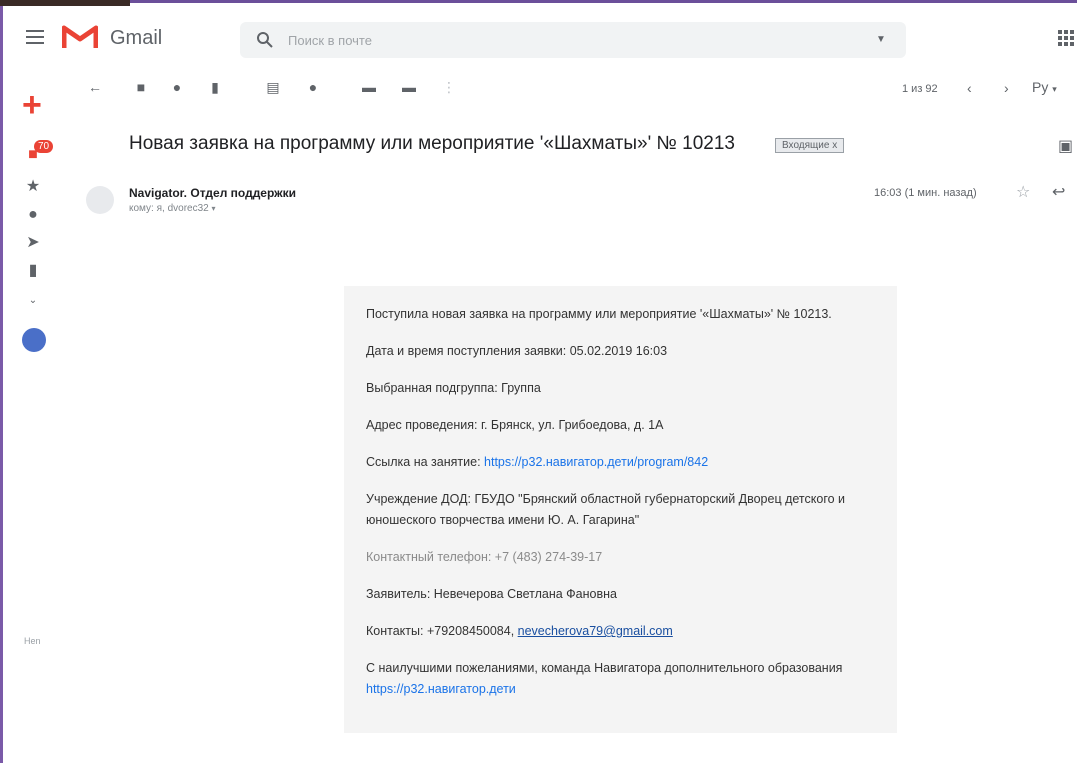 Image resolution: width=1077 pixels, height=763 pixels. Describe the element at coordinates (34, 340) in the screenshot. I see `hangouts-avatar` at that location.